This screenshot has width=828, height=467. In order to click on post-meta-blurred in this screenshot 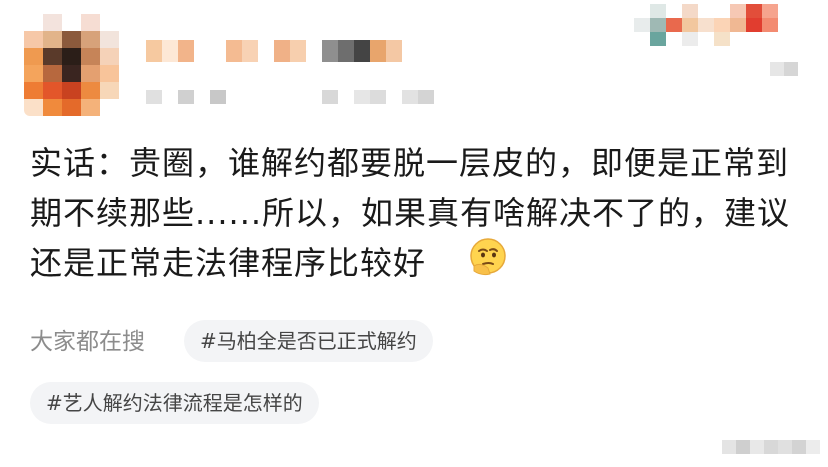, I will do `click(290, 97)`.